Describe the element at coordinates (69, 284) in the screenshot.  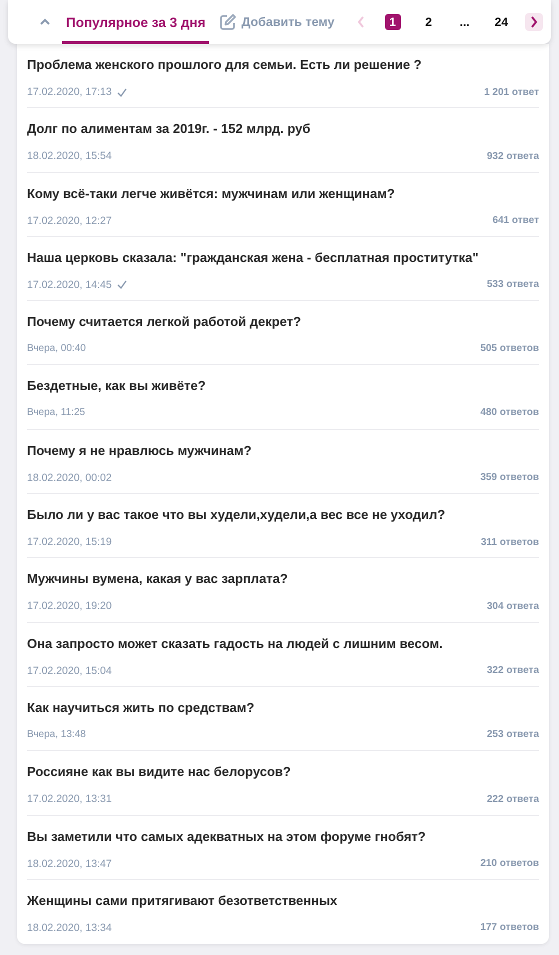
I see `topic-date: 17.02.2020, 14:45` at that location.